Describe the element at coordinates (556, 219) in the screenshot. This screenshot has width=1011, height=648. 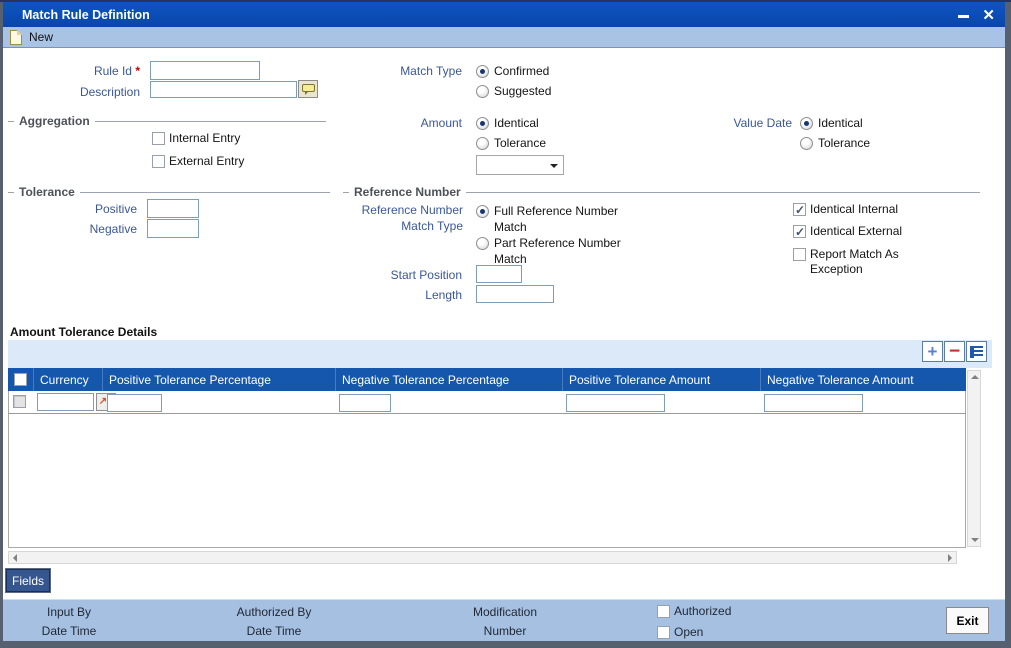
I see `full-reference-match-label: Full Reference Number Match` at that location.